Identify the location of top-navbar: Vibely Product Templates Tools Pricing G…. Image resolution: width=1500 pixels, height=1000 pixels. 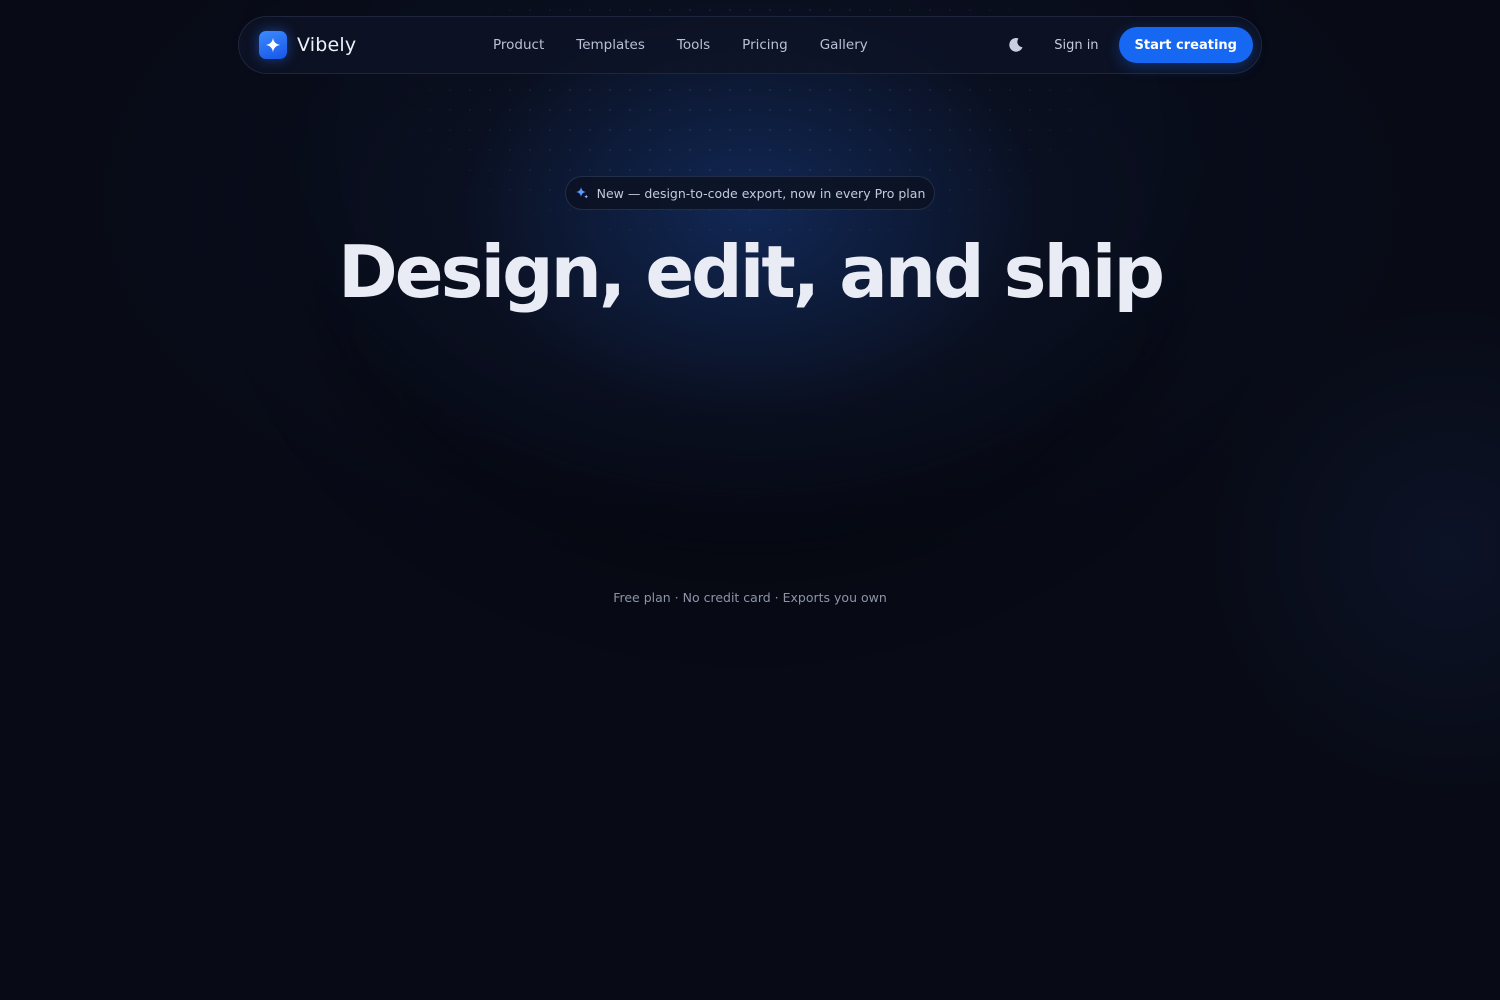
(750, 45).